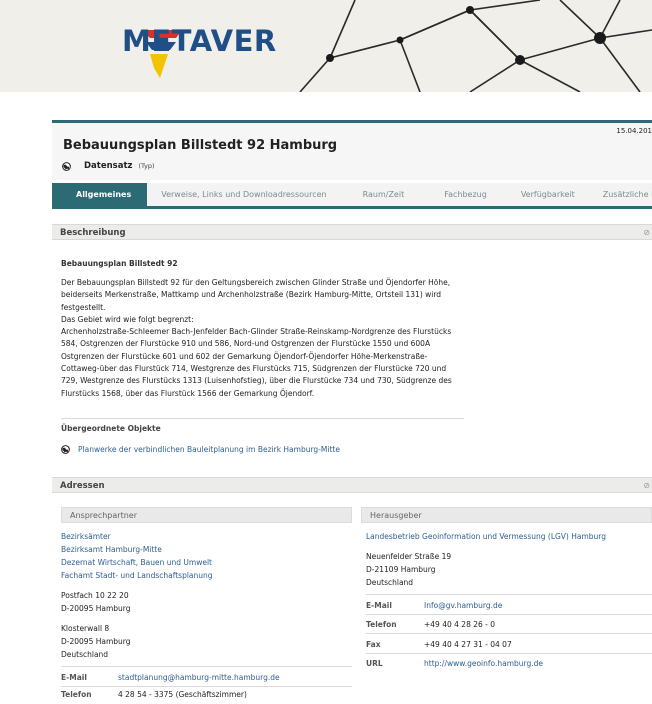 This screenshot has height=704, width=652. I want to click on contact-email-label: E-Mail, so click(74, 677).